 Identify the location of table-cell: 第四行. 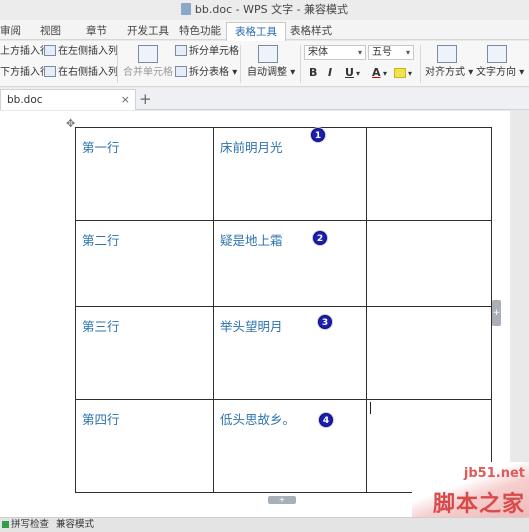
(144, 446).